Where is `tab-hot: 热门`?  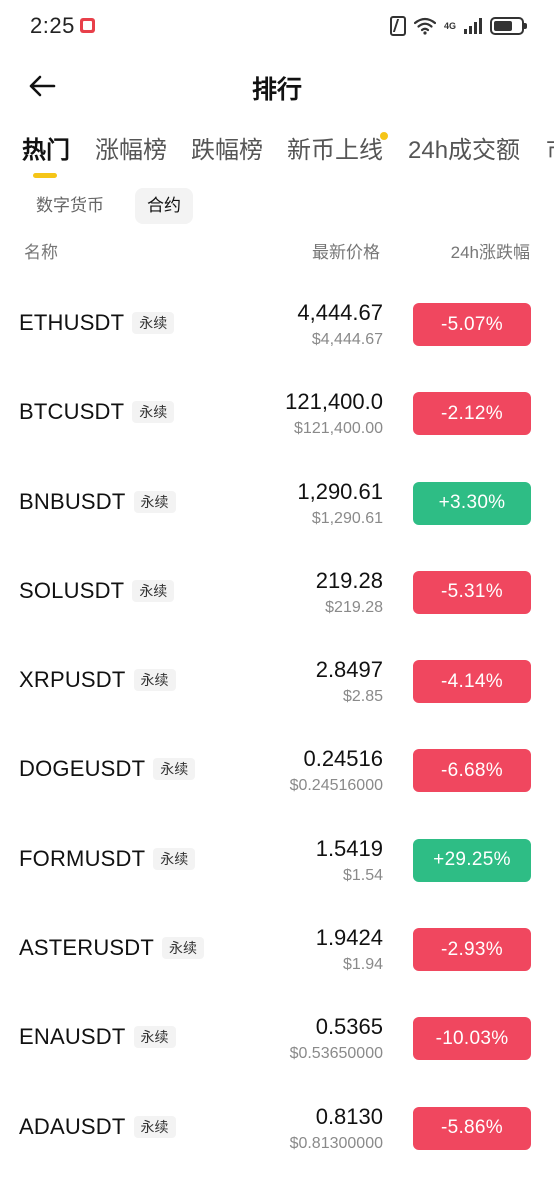
tab-hot: 热门 is located at coordinates (46, 147).